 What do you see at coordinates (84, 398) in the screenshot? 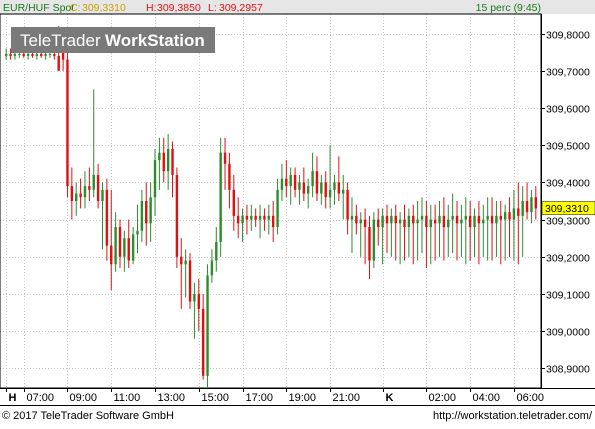
I see `x-tick-label: 09:00` at bounding box center [84, 398].